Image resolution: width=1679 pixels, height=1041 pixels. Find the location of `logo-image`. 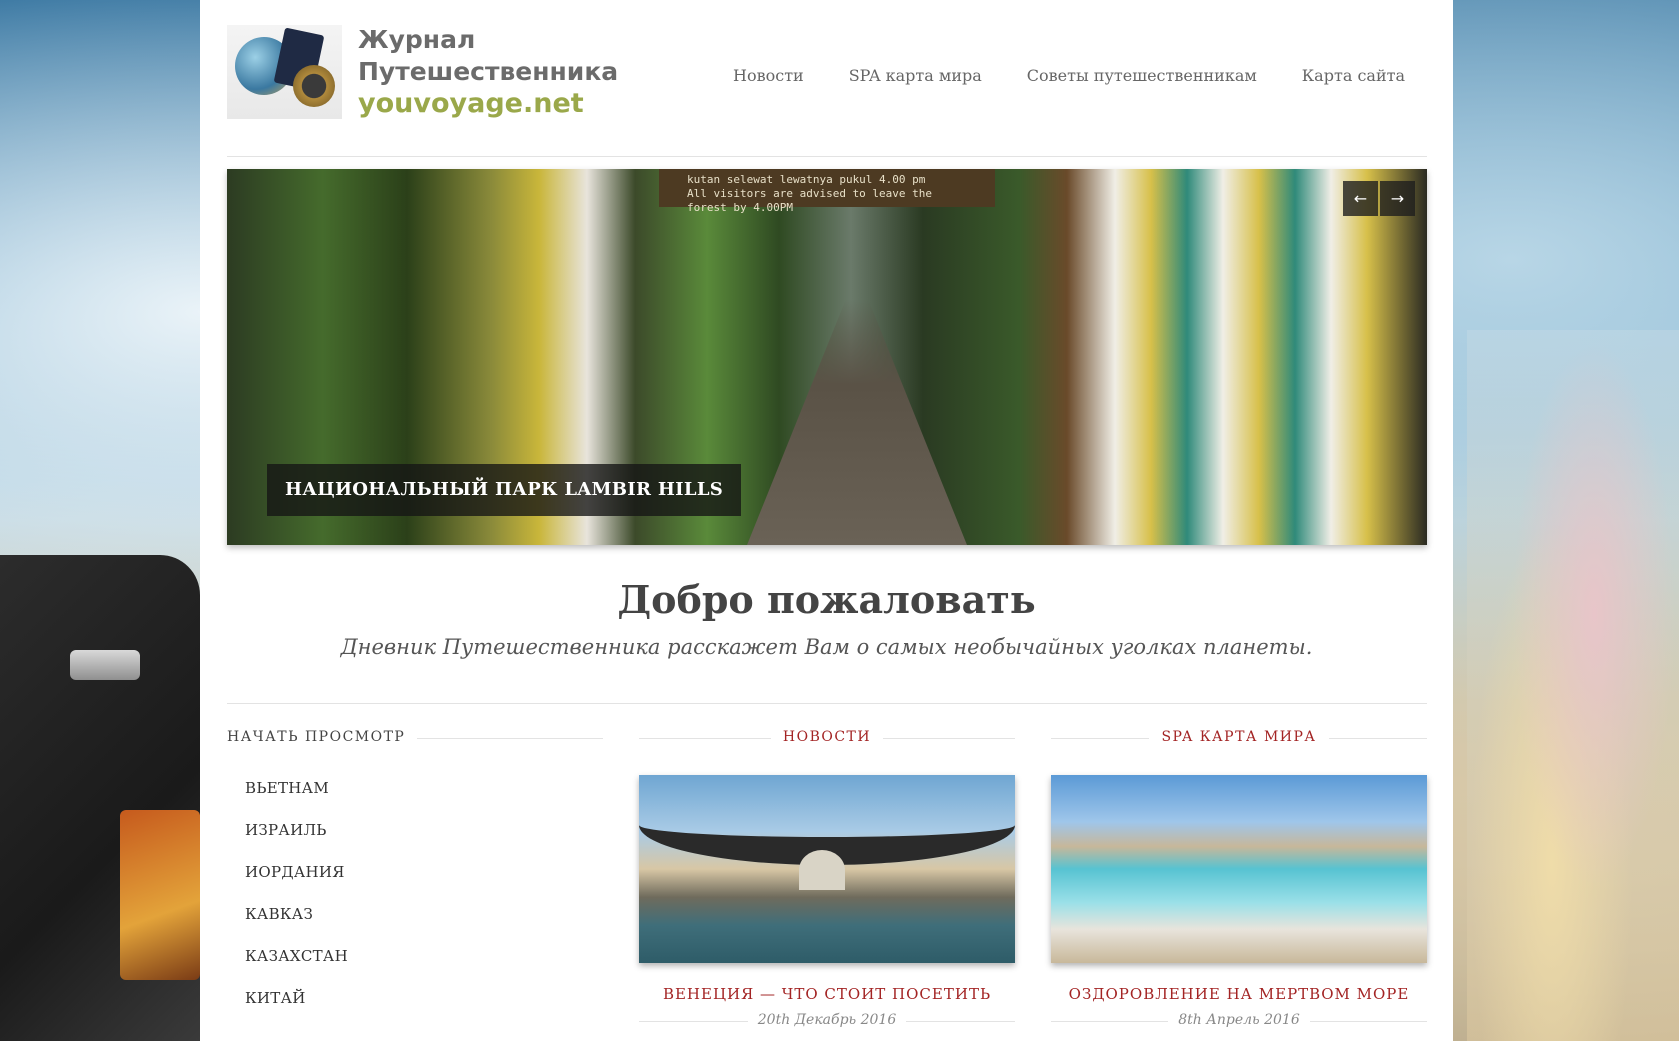

logo-image is located at coordinates (284, 72).